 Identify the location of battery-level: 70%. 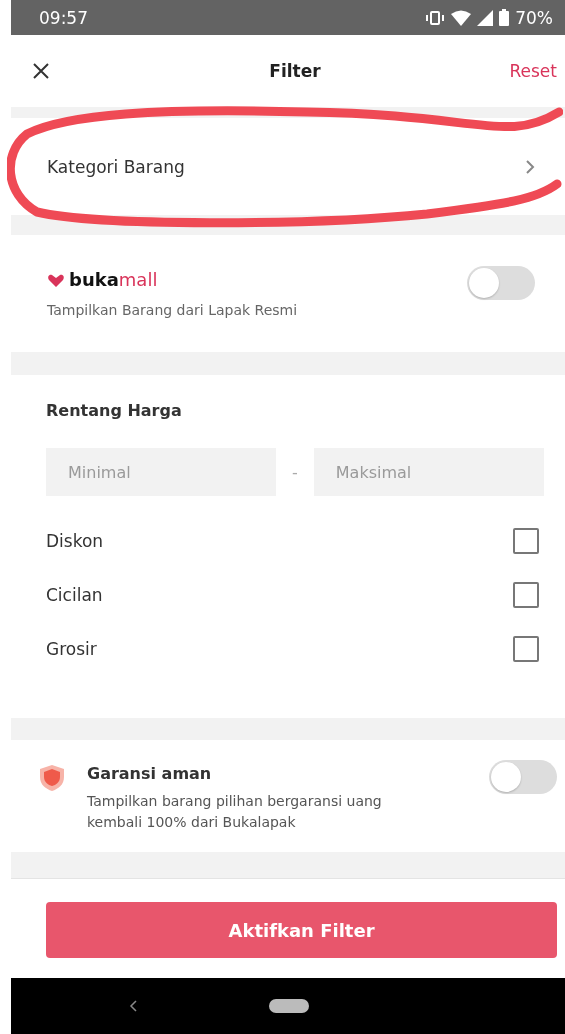
(534, 17).